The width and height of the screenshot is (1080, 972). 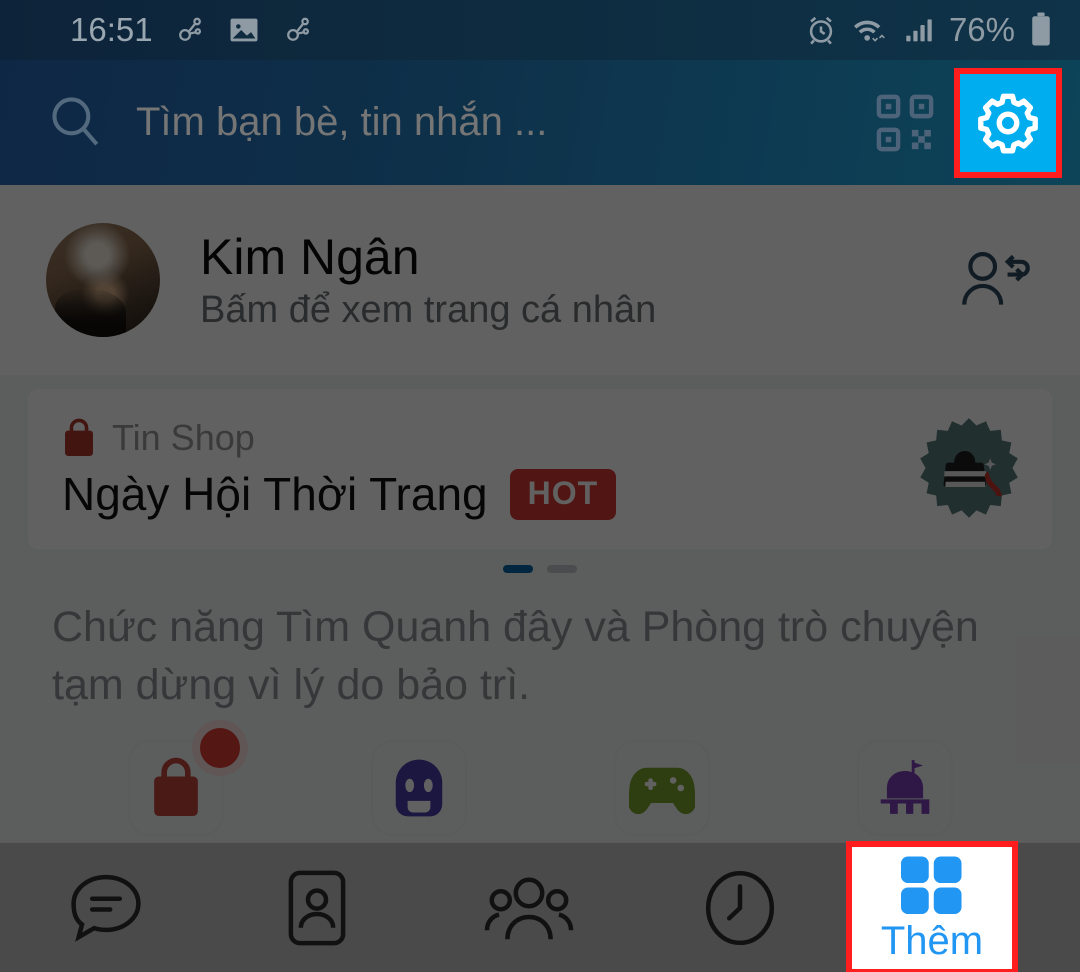 What do you see at coordinates (75, 122) in the screenshot?
I see `search-icon` at bounding box center [75, 122].